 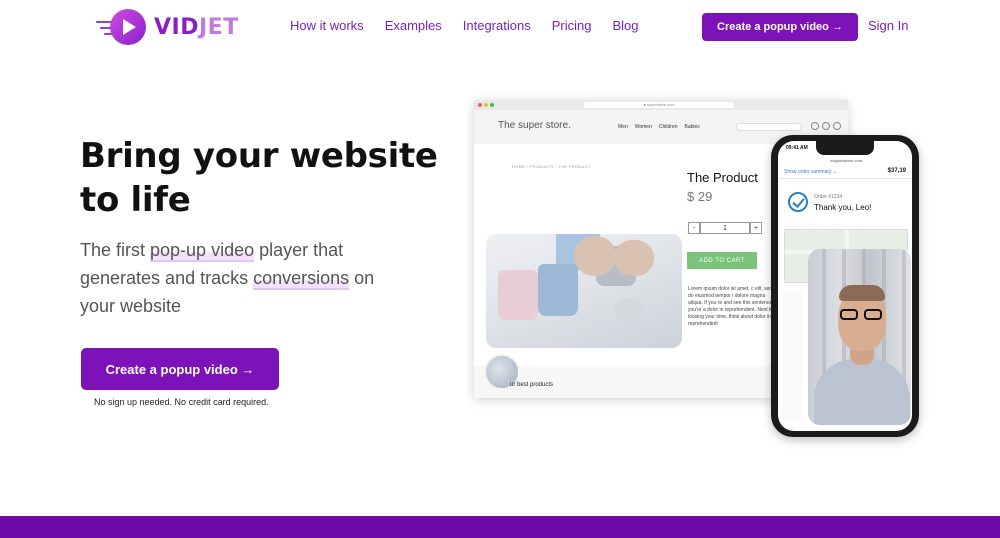 What do you see at coordinates (811, 172) in the screenshot?
I see `order-summary-toggle: Show order summary ⌄` at bounding box center [811, 172].